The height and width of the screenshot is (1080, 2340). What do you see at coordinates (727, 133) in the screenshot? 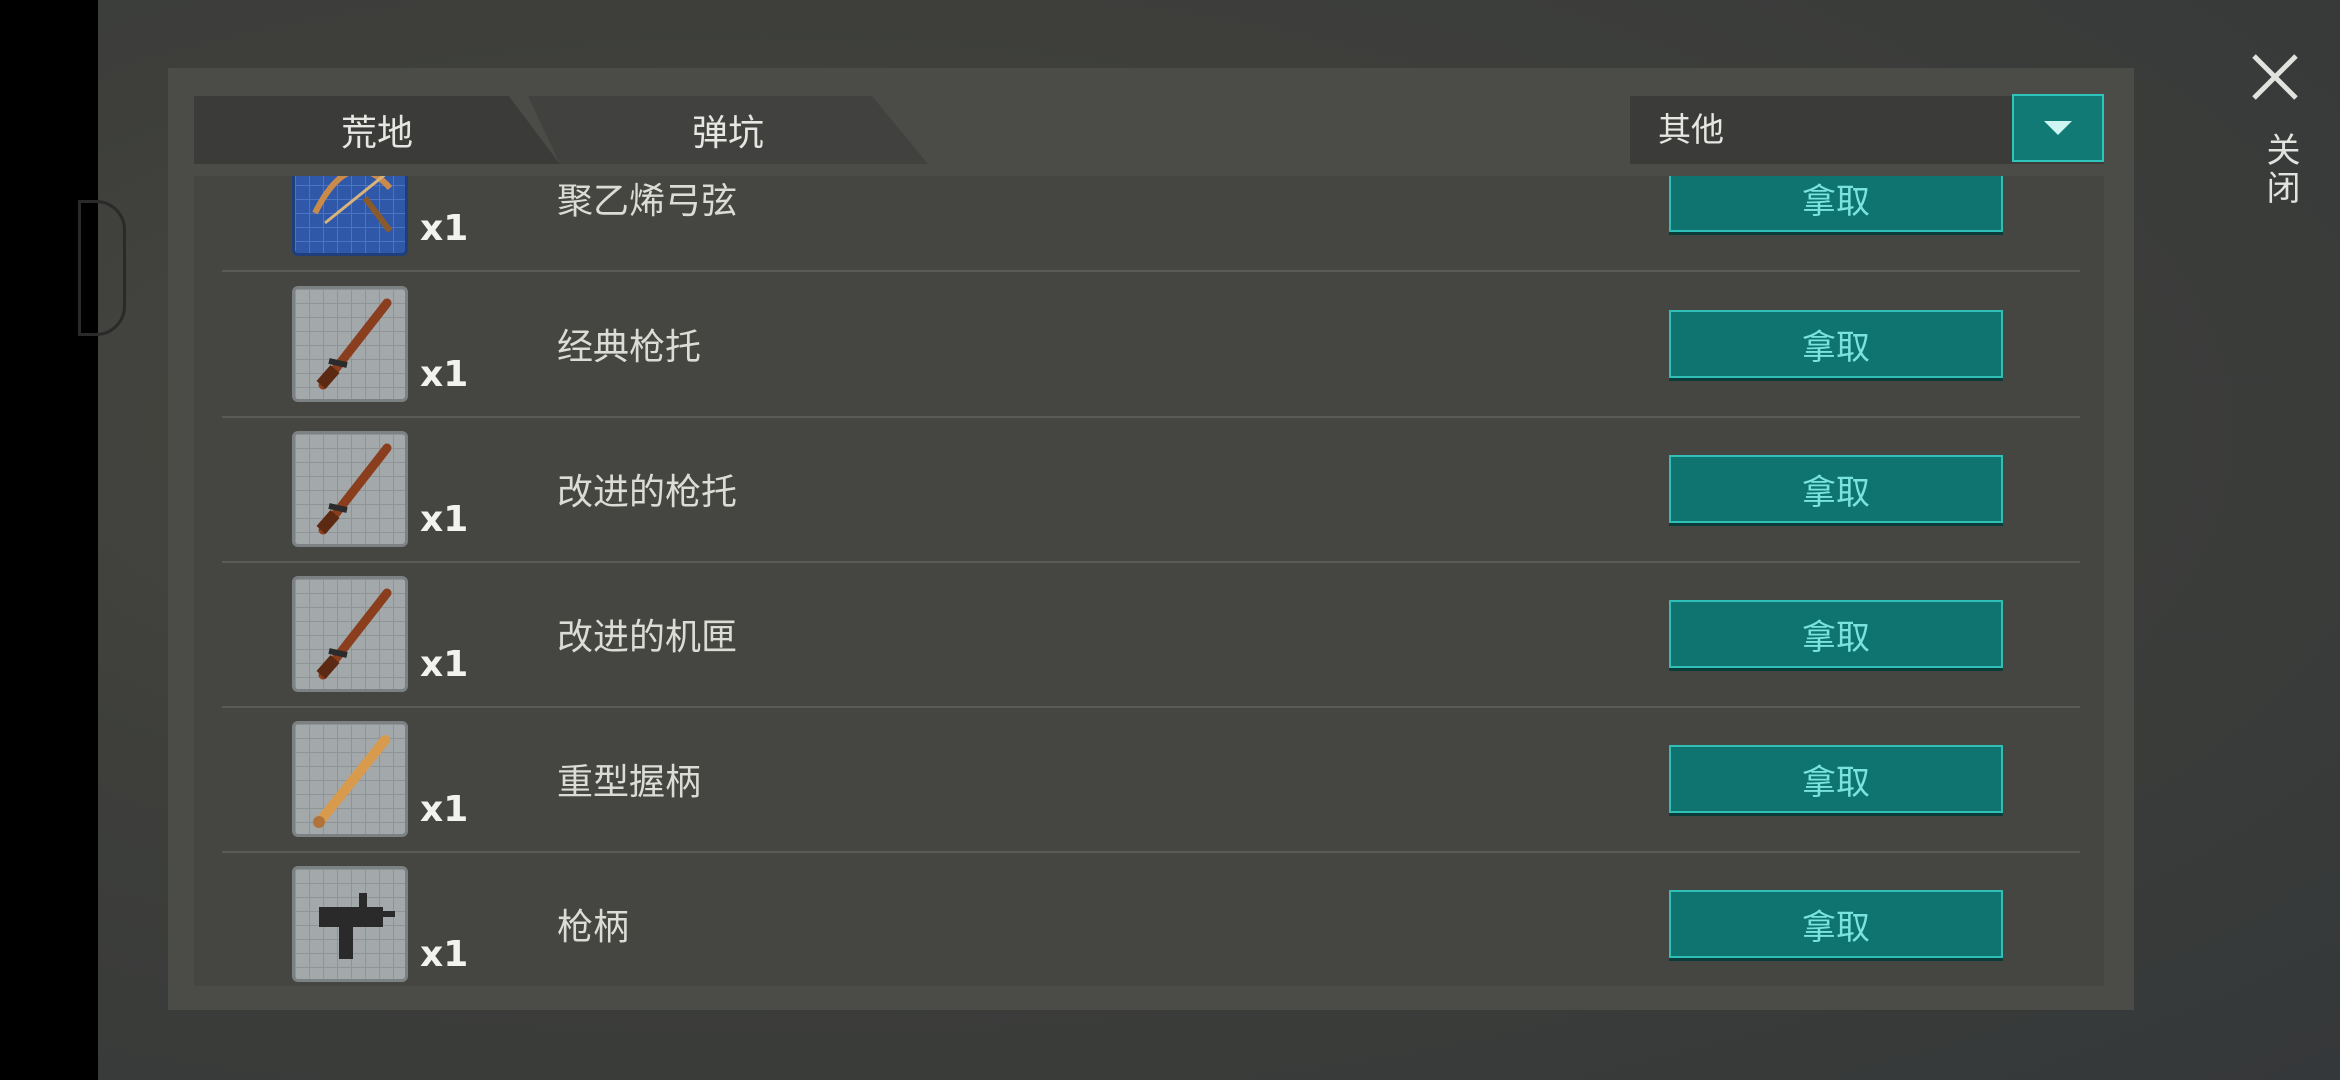
I see `tab-label: 弹坑` at bounding box center [727, 133].